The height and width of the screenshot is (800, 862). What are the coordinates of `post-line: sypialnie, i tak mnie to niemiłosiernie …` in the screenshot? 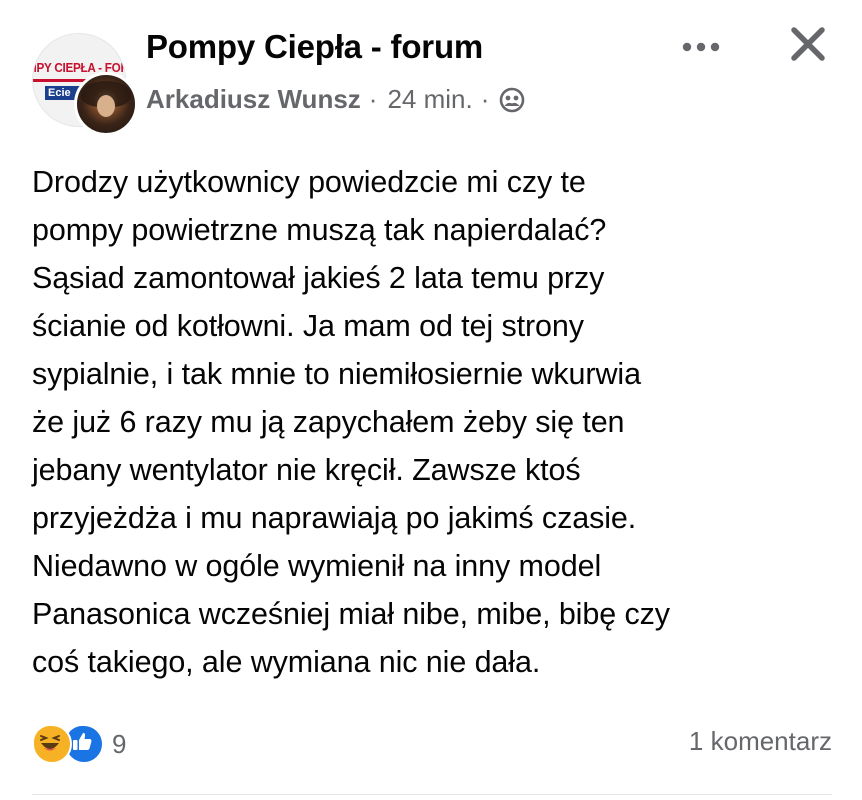 It's located at (336, 374).